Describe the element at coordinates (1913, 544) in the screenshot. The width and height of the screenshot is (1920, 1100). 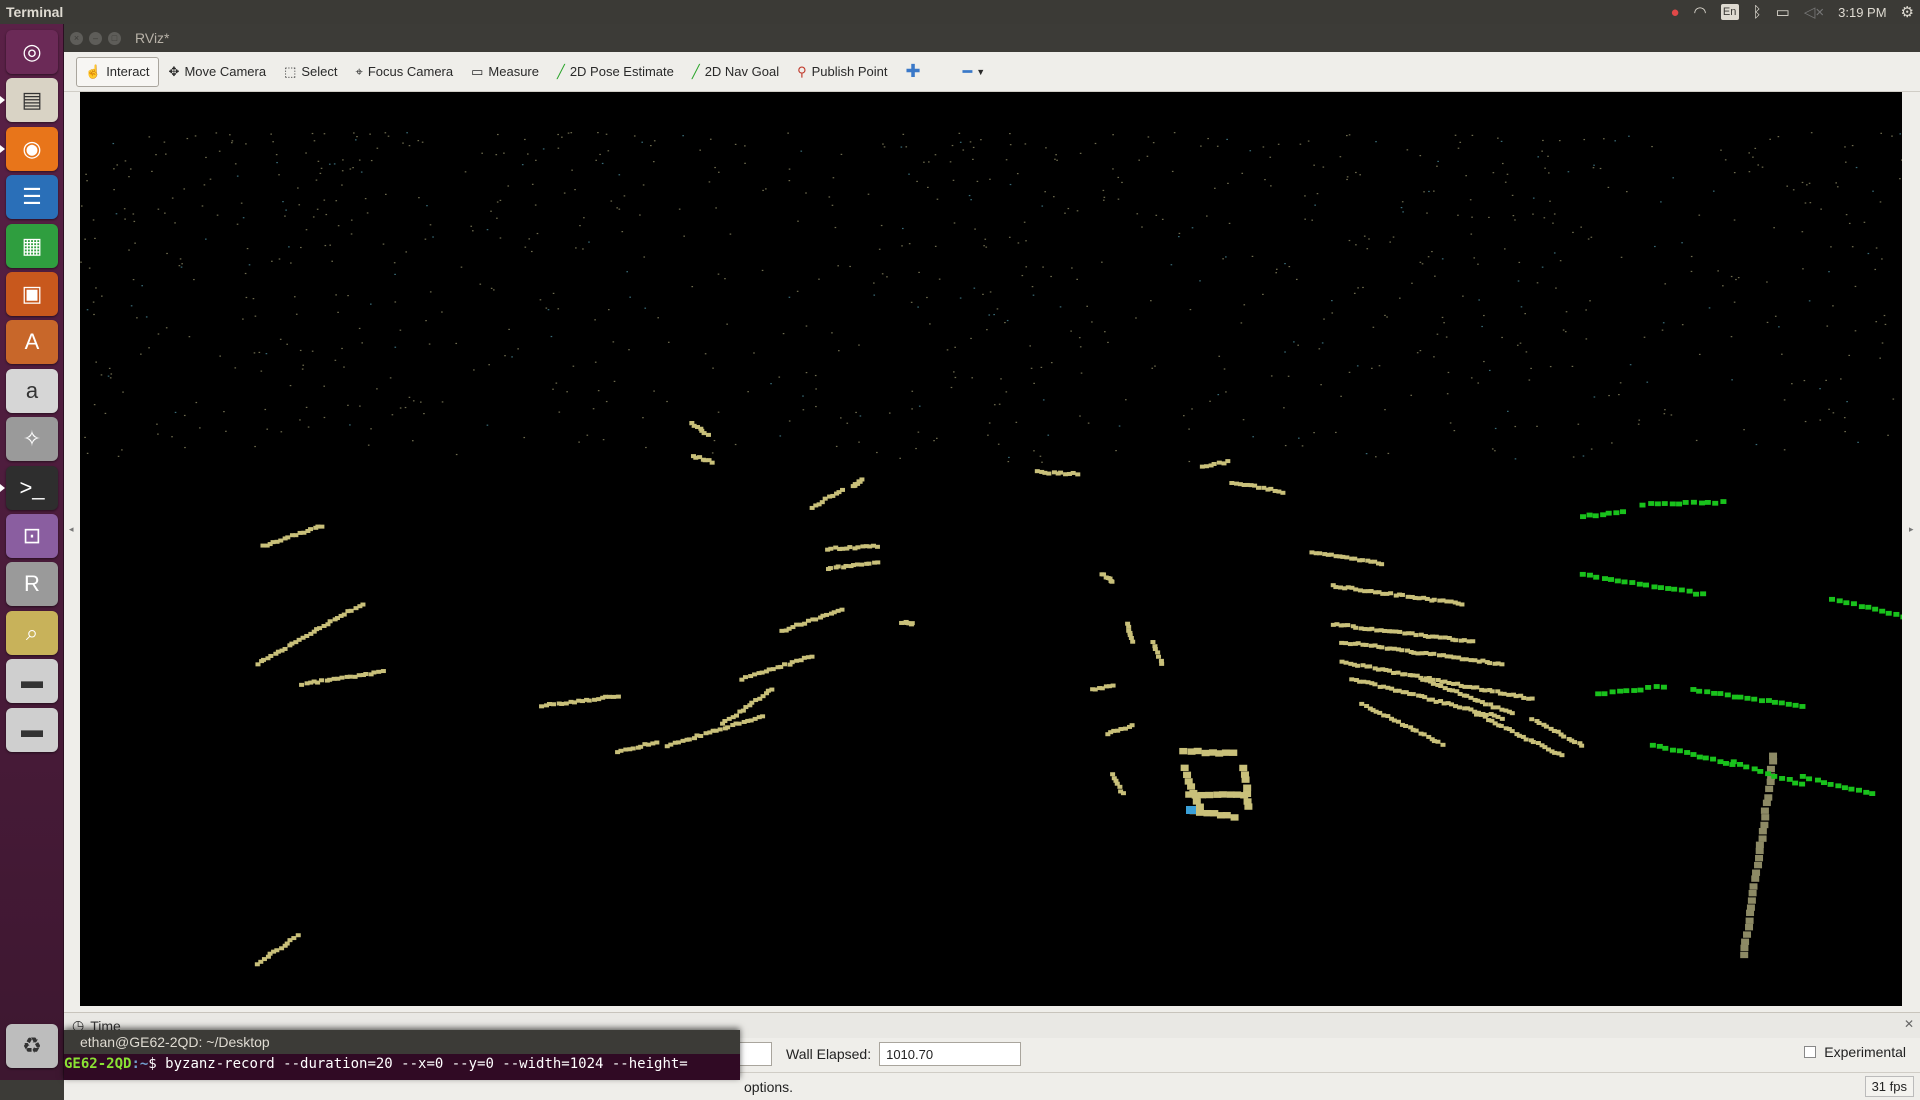
I see `right-panel-collapse-icon: ▸` at that location.